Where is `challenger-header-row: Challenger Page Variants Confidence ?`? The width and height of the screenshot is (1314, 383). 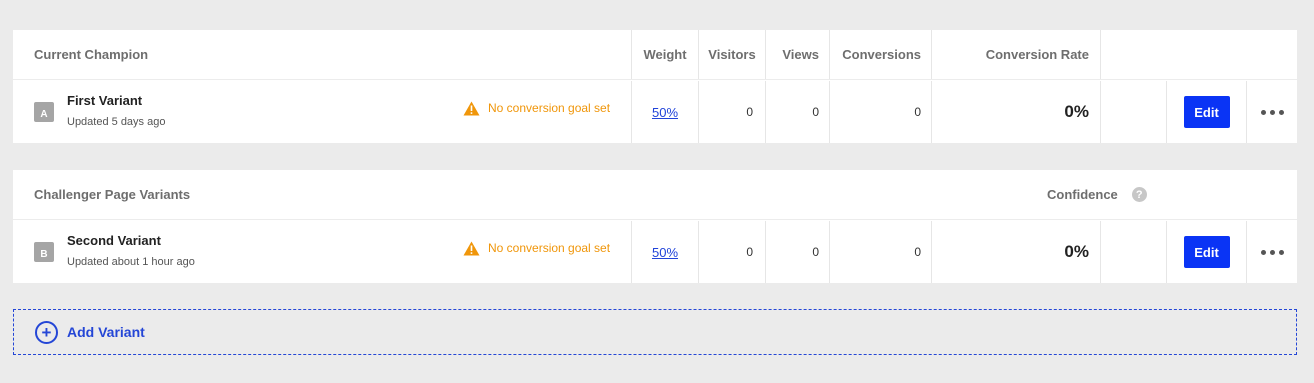
challenger-header-row: Challenger Page Variants Confidence ? is located at coordinates (655, 195).